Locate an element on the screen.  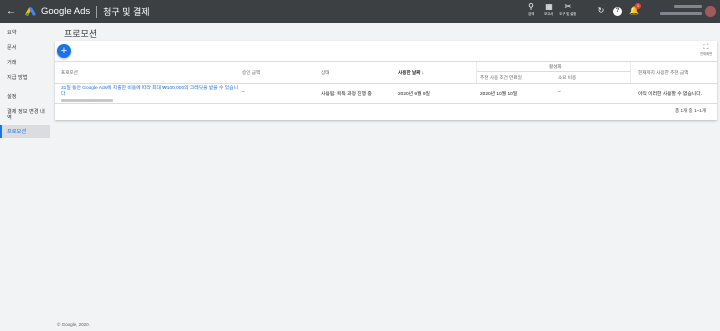
col-header-activation-deadline: 추천 사용 조건 만료일 is located at coordinates (501, 78).